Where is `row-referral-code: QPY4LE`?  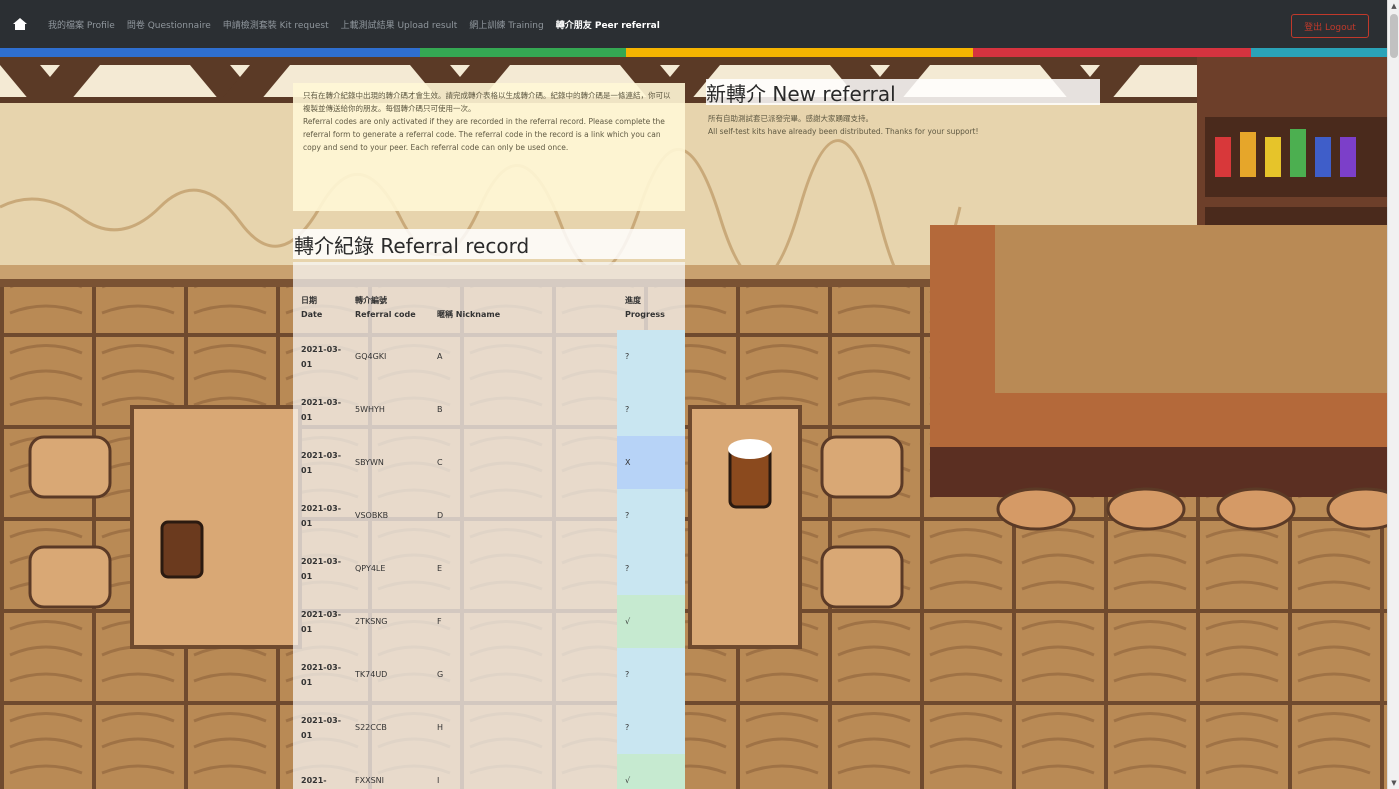
row-referral-code: QPY4LE is located at coordinates (388, 568).